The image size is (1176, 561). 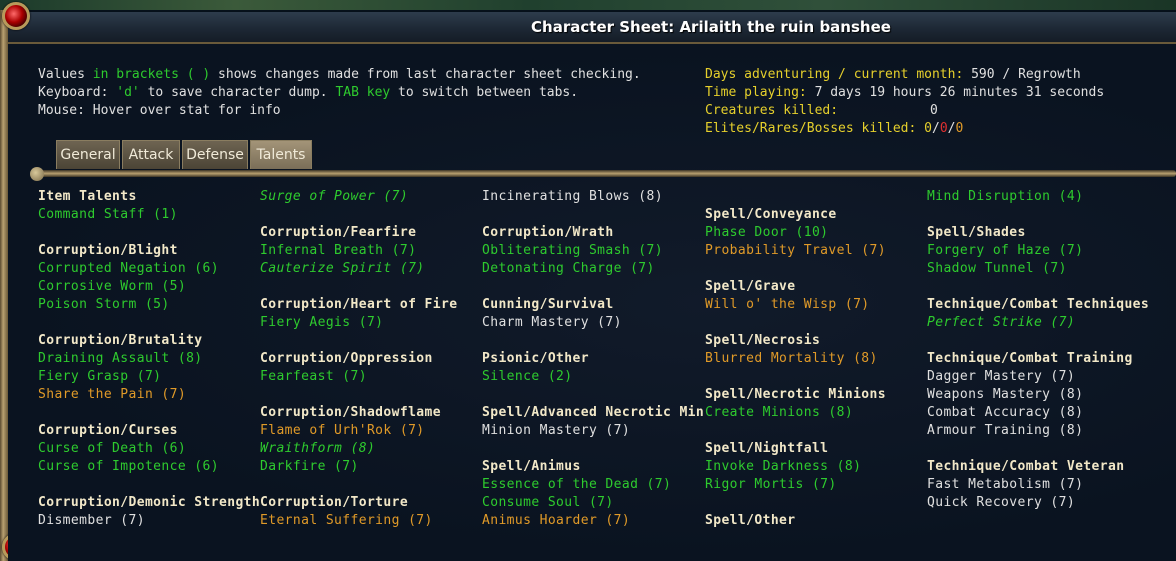 I want to click on stat-label: Time playing:, so click(x=756, y=92).